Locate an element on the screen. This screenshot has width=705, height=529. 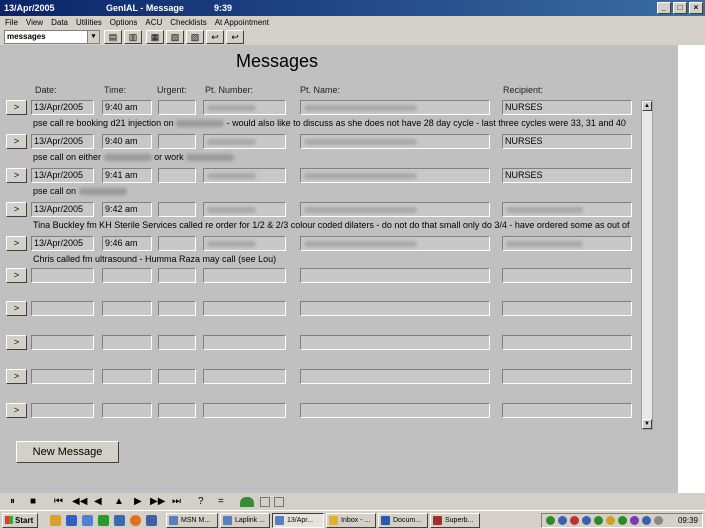
menu-acu: ACU is located at coordinates (153, 22).